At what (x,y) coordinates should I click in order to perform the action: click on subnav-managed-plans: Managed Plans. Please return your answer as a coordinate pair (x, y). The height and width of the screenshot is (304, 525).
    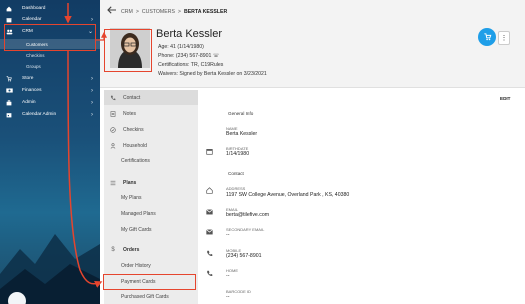
    Looking at the image, I should click on (151, 213).